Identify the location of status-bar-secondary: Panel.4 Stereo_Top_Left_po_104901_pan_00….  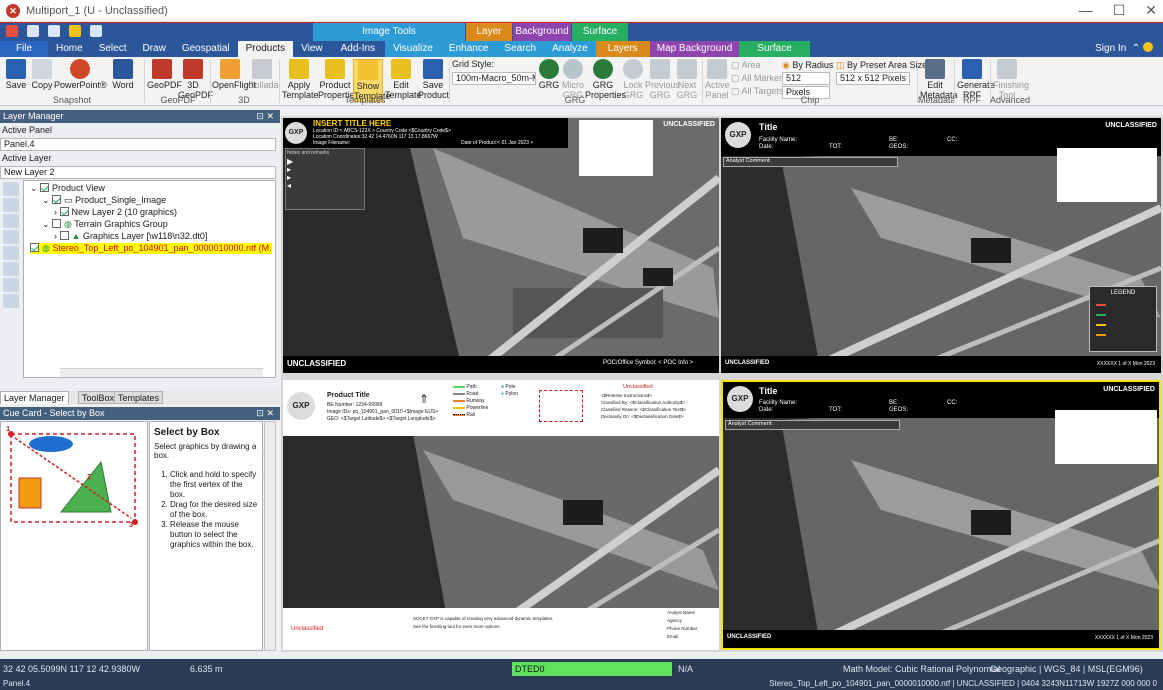
(581, 684).